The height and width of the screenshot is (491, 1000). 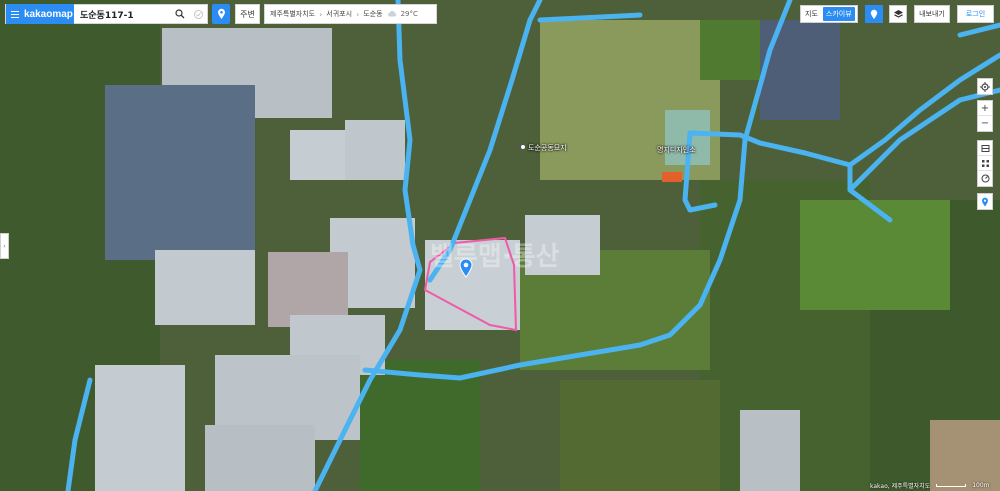 I want to click on zoom-control: + −, so click(x=985, y=116).